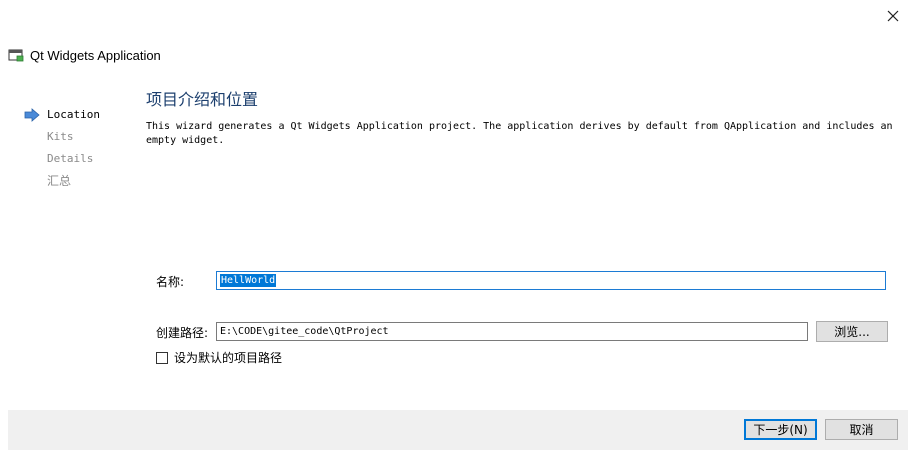  I want to click on step-location: Location, so click(62, 115).